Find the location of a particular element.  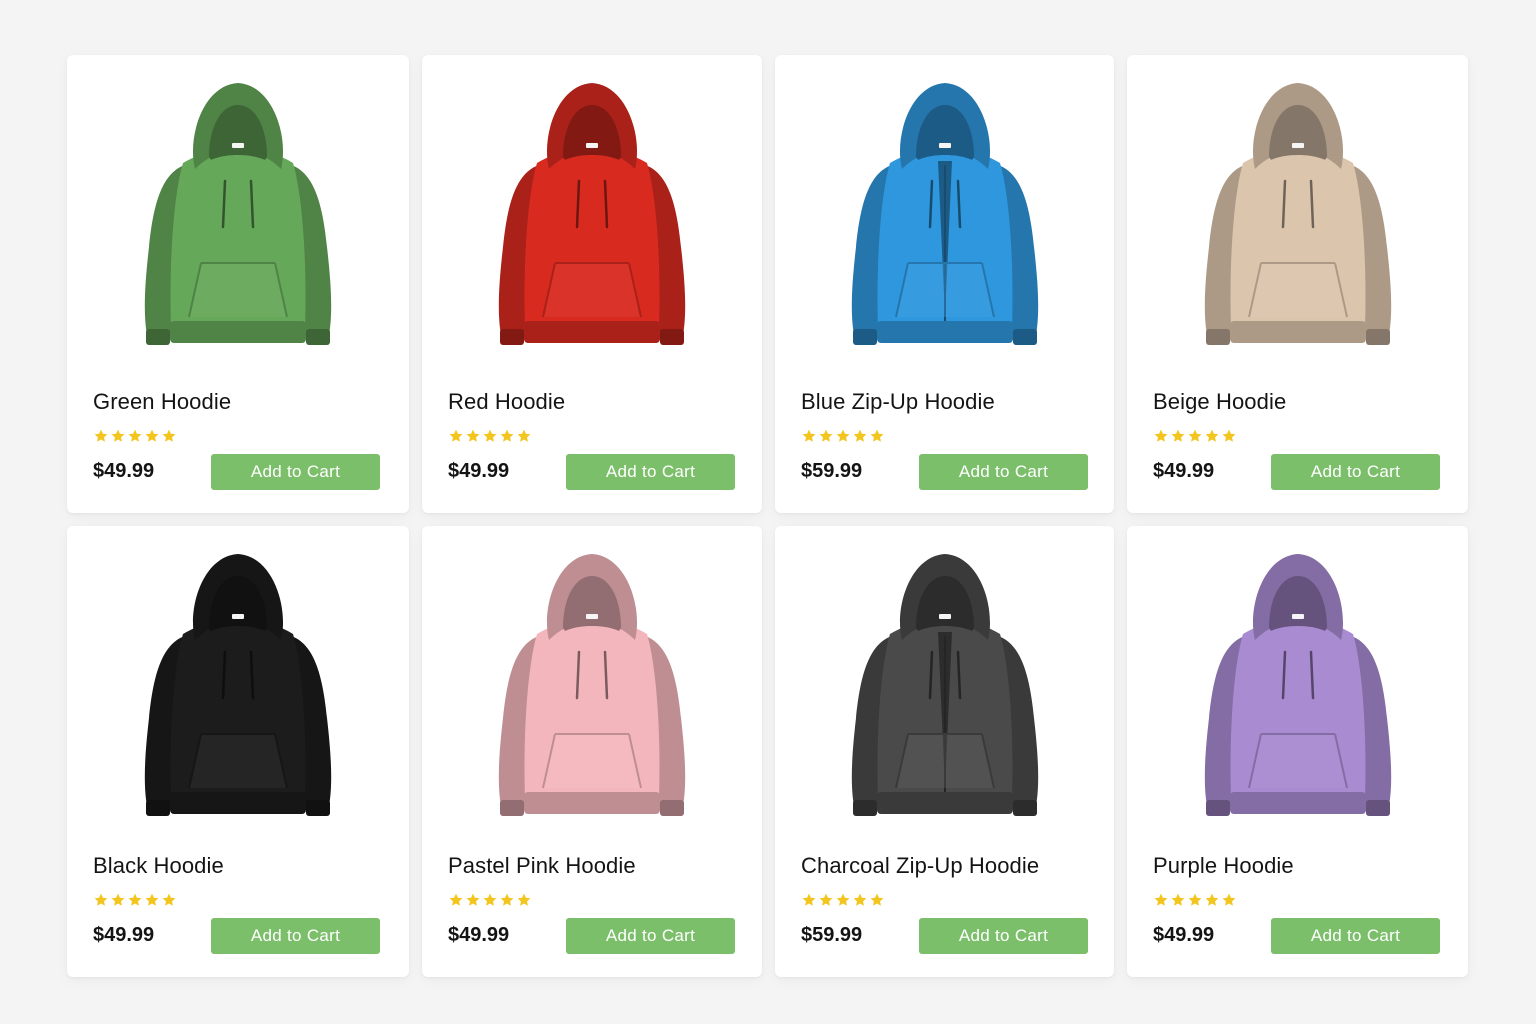

product-card: Beige Hoodie $49.99 Add to Cart is located at coordinates (1297, 284).